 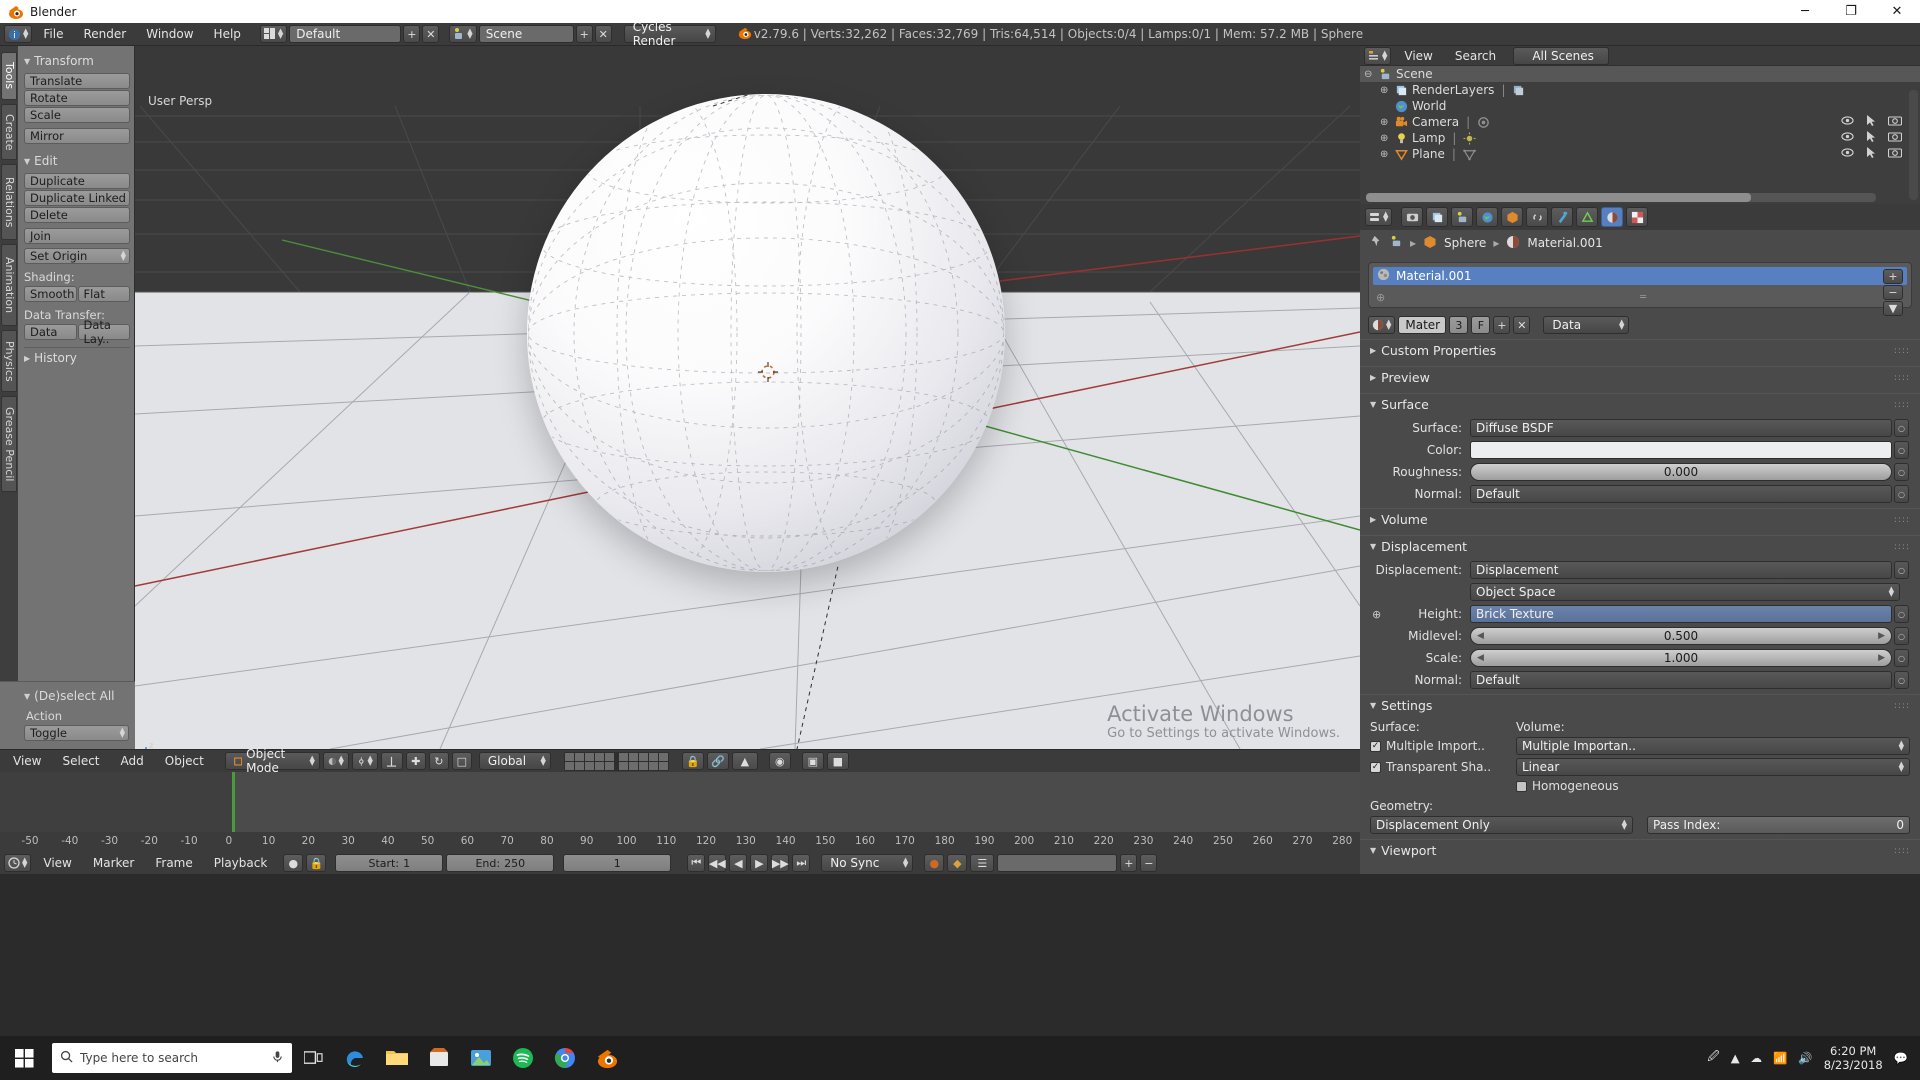 I want to click on pass-index-field: Pass Index: 0, so click(x=1778, y=825).